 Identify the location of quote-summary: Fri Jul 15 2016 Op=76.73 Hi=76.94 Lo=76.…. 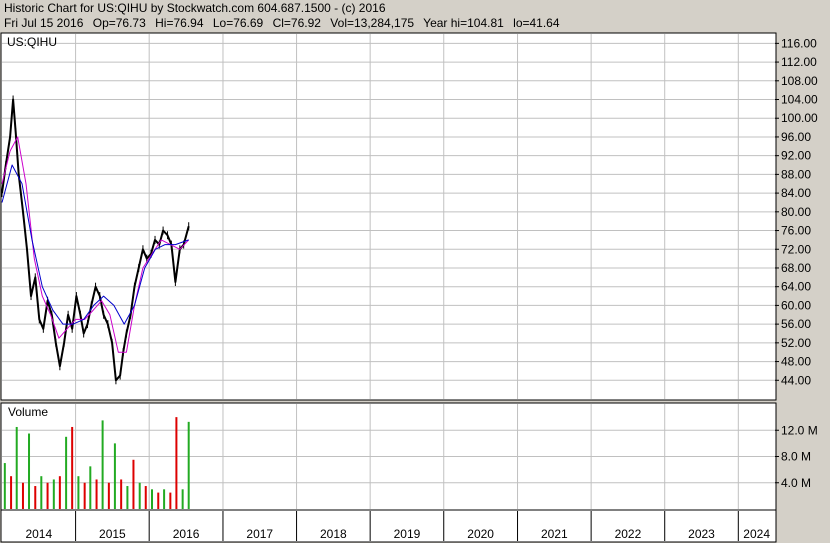
(285, 23).